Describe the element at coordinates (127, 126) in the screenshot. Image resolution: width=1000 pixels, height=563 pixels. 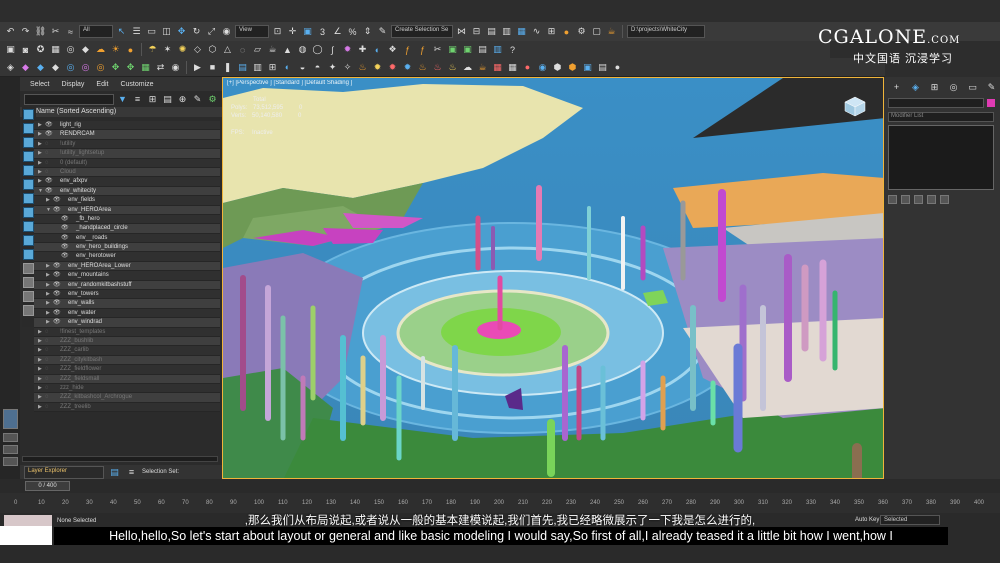
I see `layer-row: ▶ 👁 light_rig` at that location.